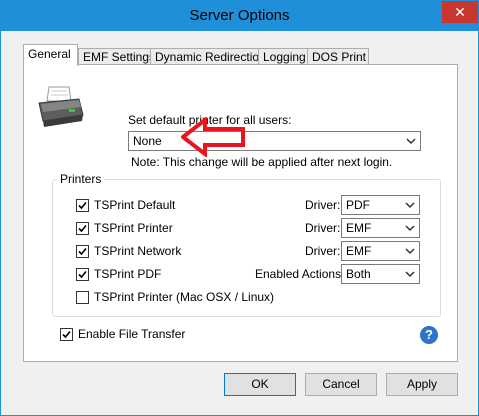  What do you see at coordinates (213, 137) in the screenshot?
I see `red-arrow-annotation` at bounding box center [213, 137].